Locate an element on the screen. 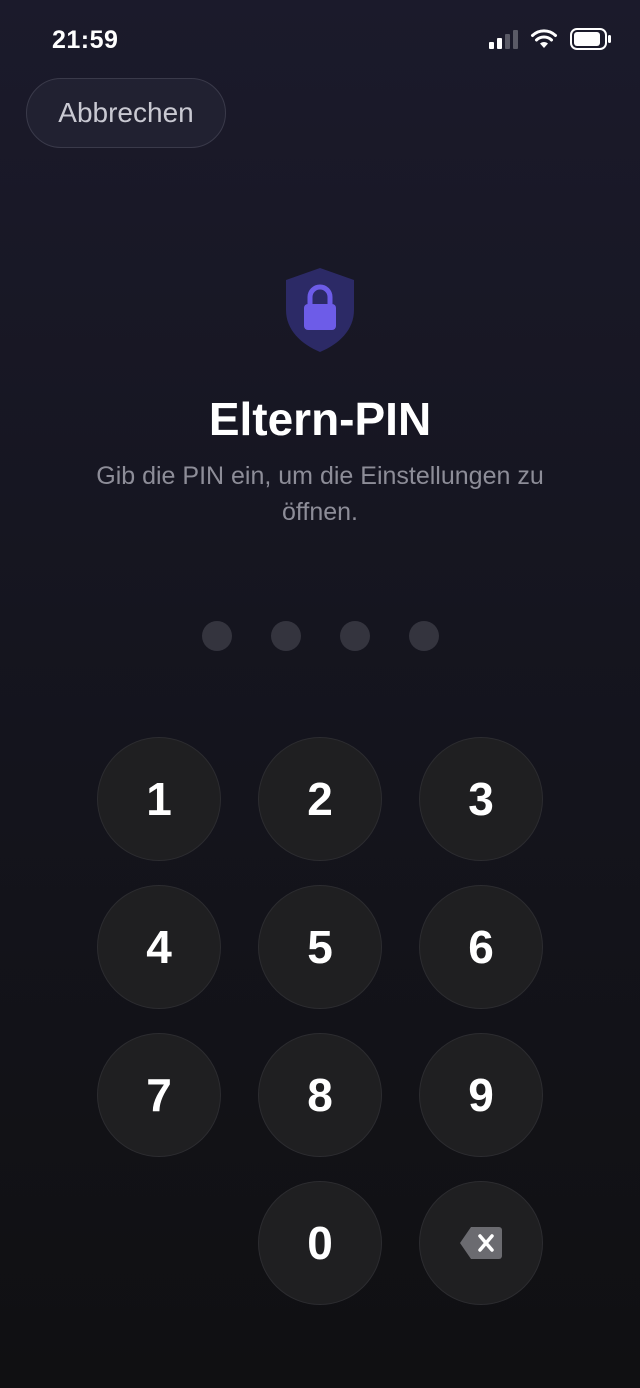  key-5: 5 is located at coordinates (320, 947).